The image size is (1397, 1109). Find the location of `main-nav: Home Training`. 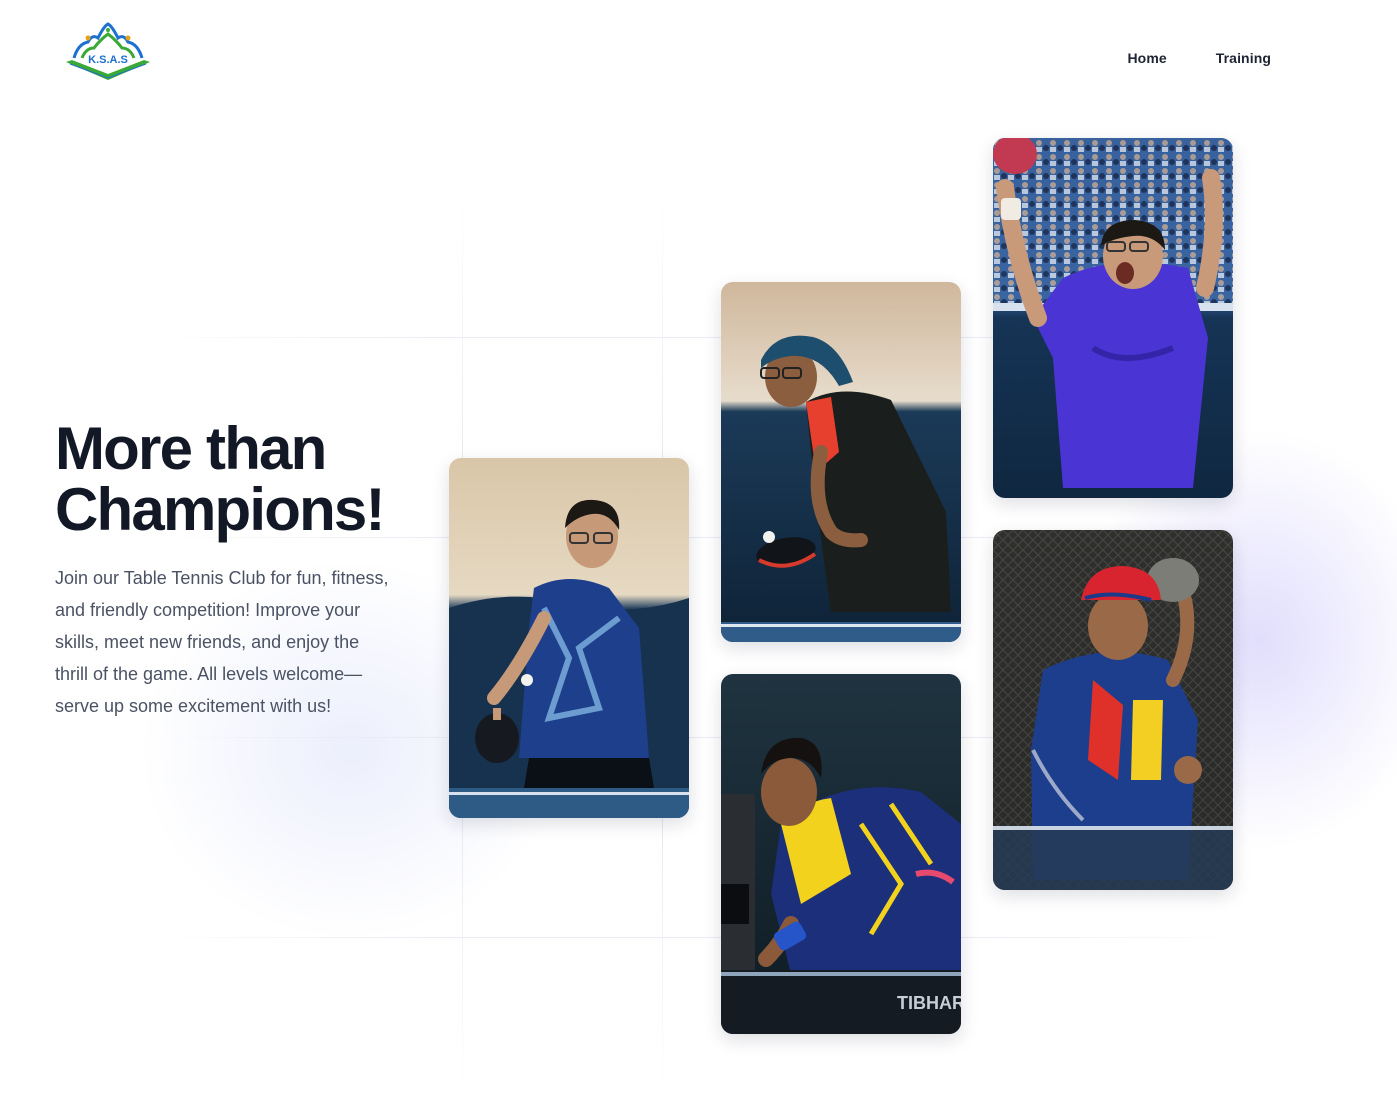

main-nav: Home Training is located at coordinates (1199, 58).